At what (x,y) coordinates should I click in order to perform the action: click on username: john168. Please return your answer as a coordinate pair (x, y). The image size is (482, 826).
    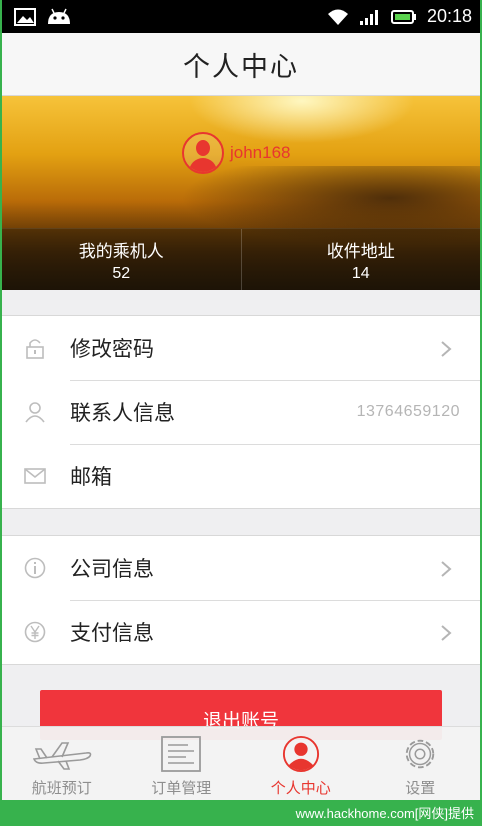
    Looking at the image, I should click on (260, 152).